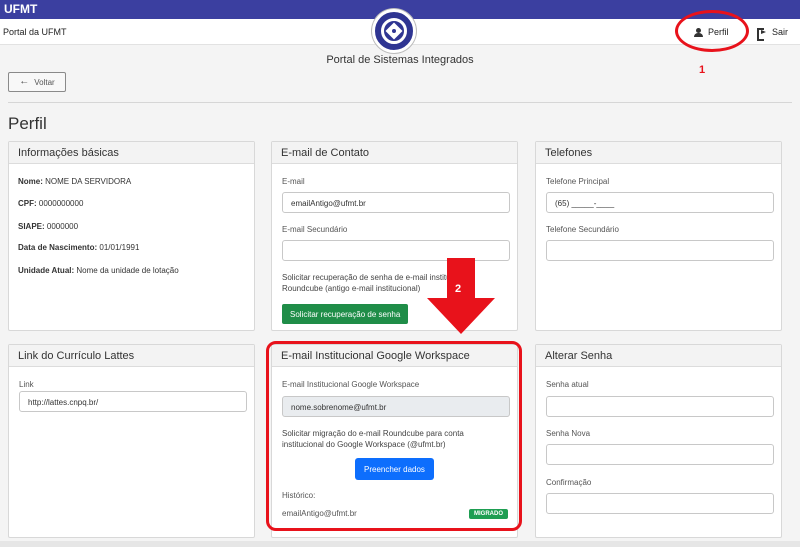  Describe the element at coordinates (293, 181) in the screenshot. I see `contact-email-label: E-mail` at that location.